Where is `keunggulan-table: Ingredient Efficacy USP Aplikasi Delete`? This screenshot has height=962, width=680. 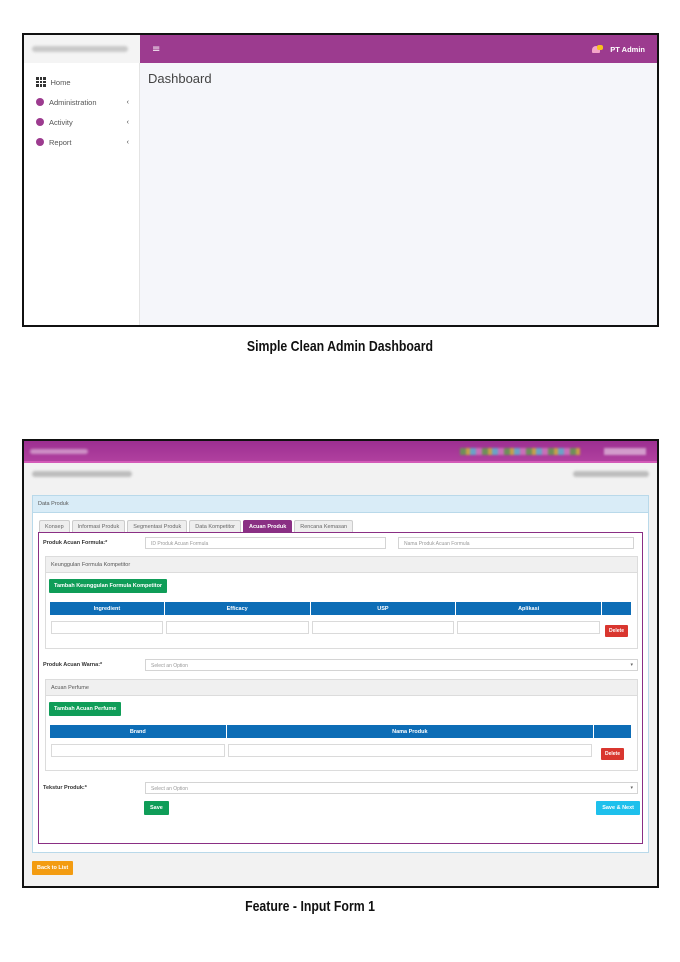
keunggulan-table: Ingredient Efficacy USP Aplikasi Delete is located at coordinates (341, 620).